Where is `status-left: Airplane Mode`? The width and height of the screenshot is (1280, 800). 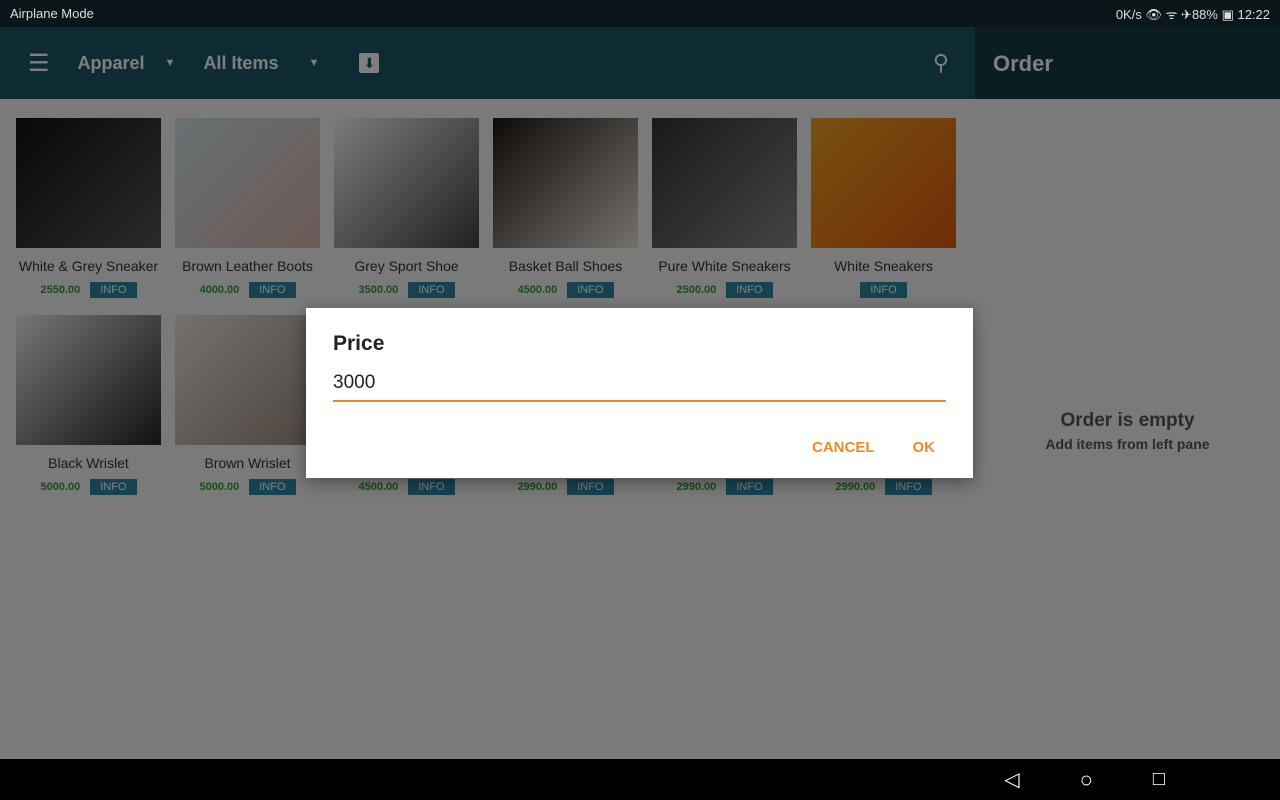 status-left: Airplane Mode is located at coordinates (52, 13).